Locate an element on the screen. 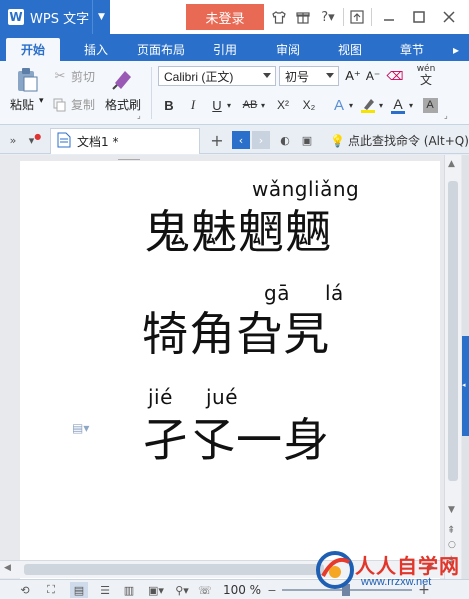 Image resolution: width=469 pixels, height=599 pixels. login-button: 未登录 is located at coordinates (225, 17).